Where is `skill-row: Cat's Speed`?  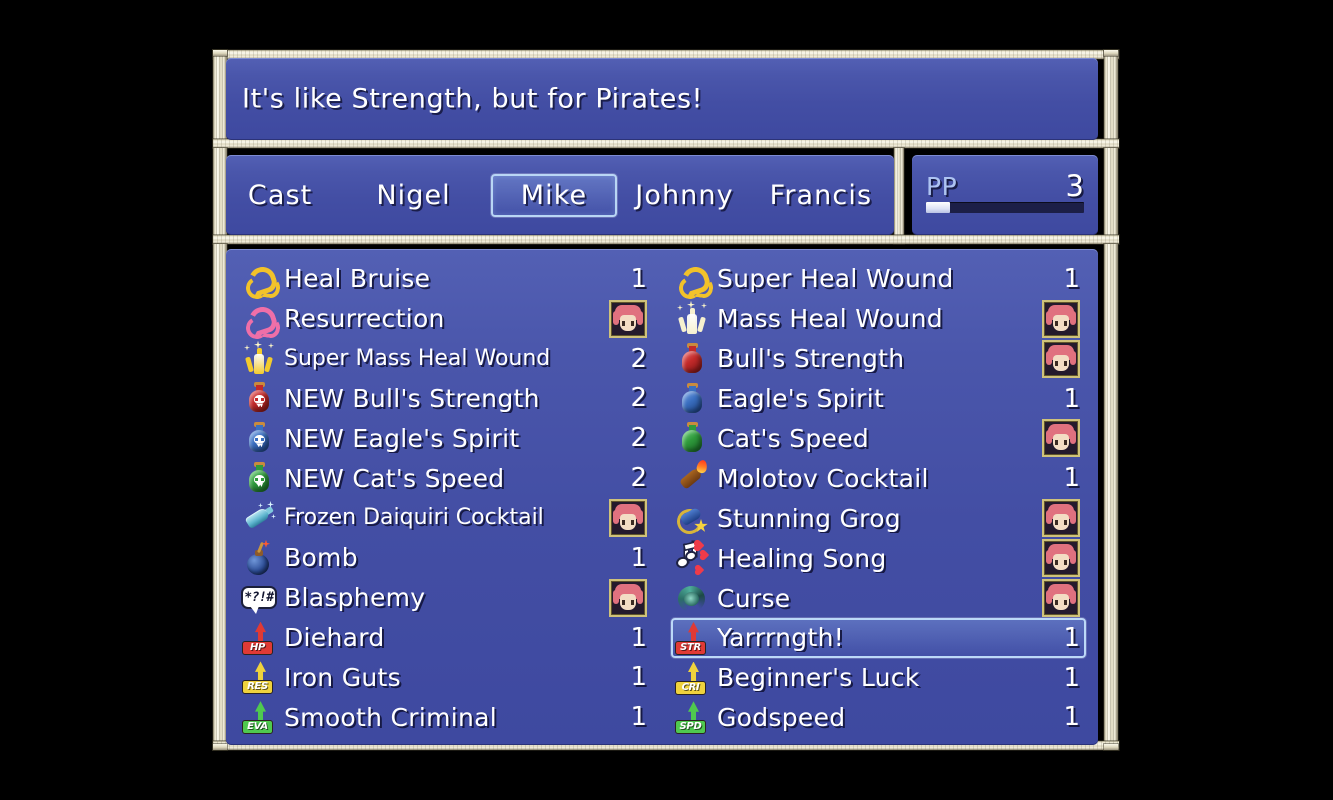 skill-row: Cat's Speed is located at coordinates (878, 438).